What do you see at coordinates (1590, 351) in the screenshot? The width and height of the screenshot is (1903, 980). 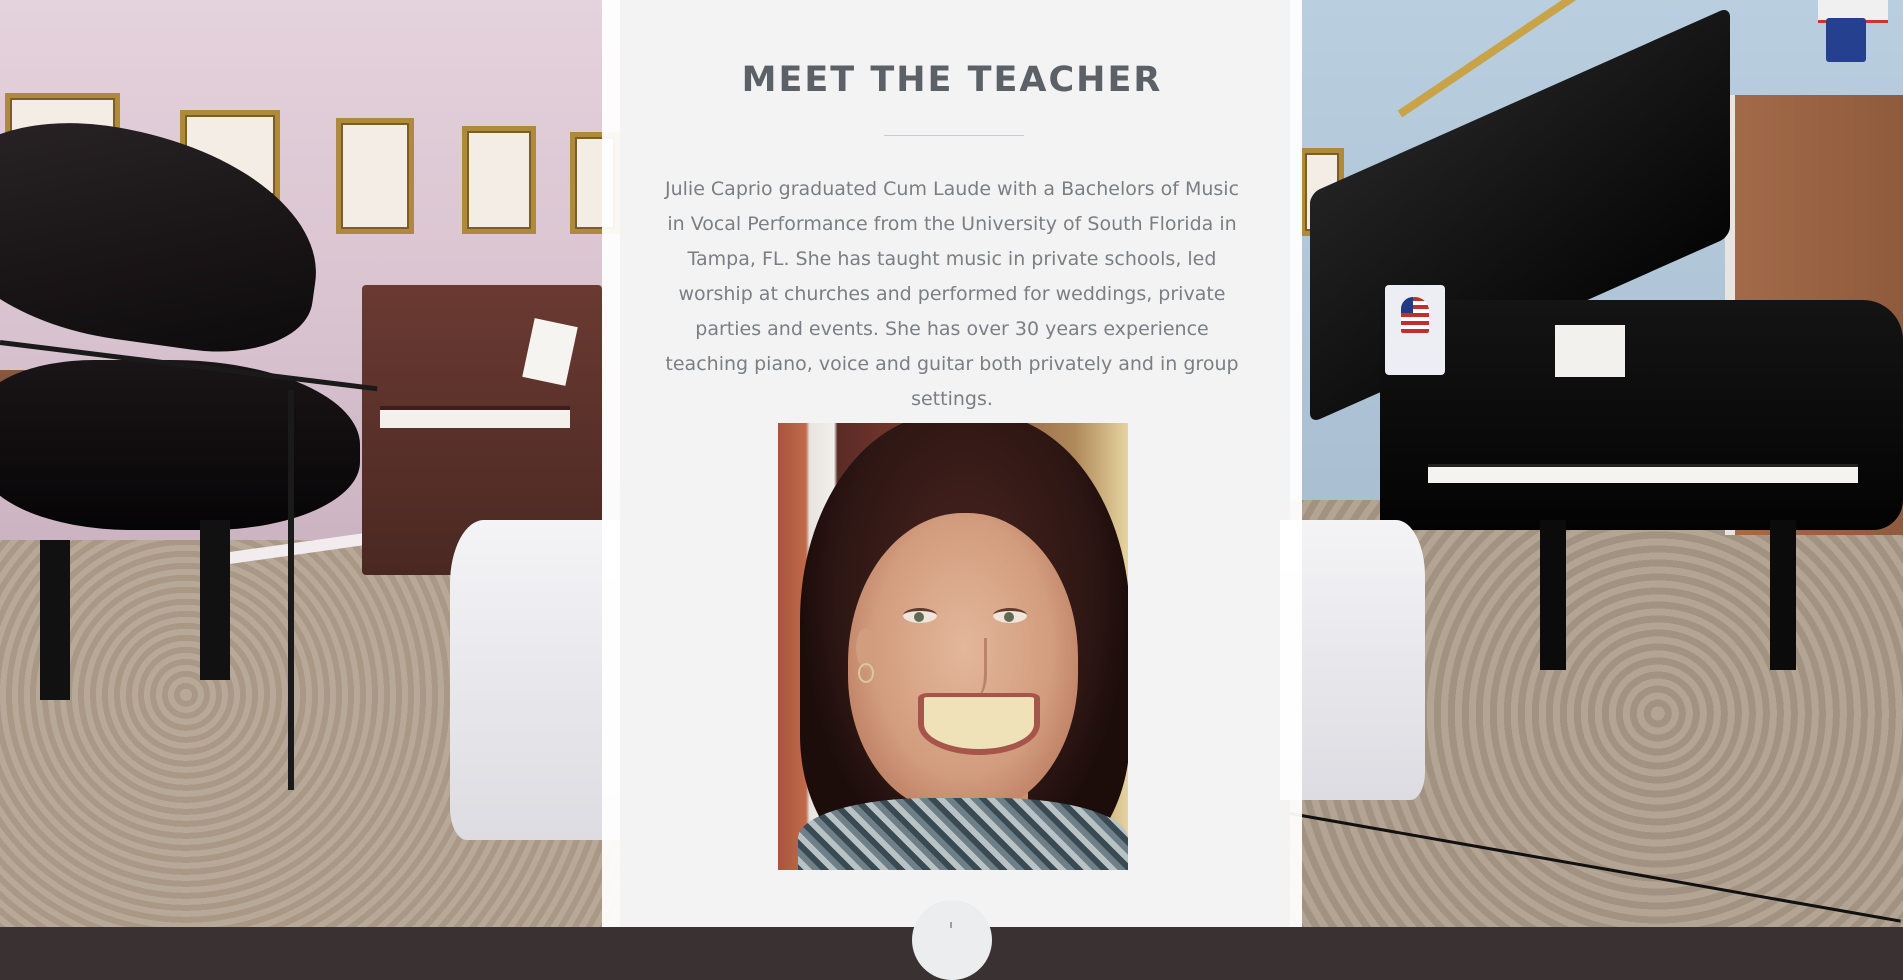 I see `info-card` at bounding box center [1590, 351].